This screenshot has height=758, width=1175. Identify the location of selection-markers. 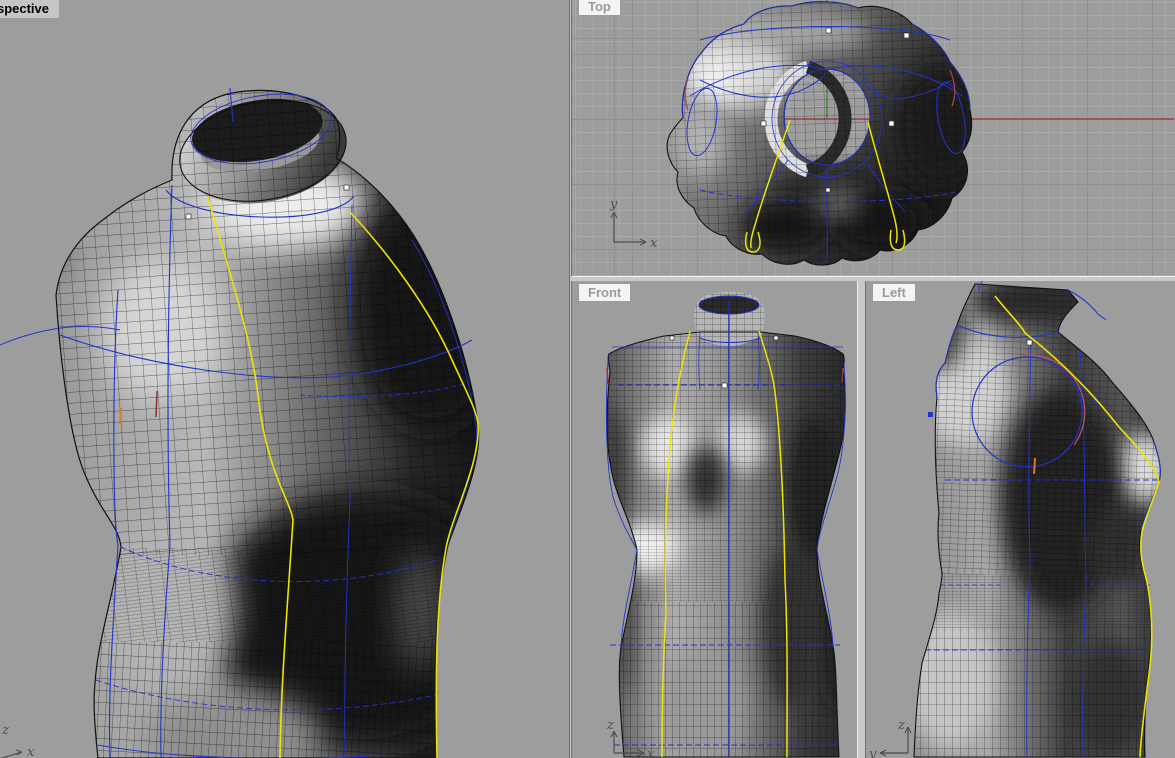
(1034, 466).